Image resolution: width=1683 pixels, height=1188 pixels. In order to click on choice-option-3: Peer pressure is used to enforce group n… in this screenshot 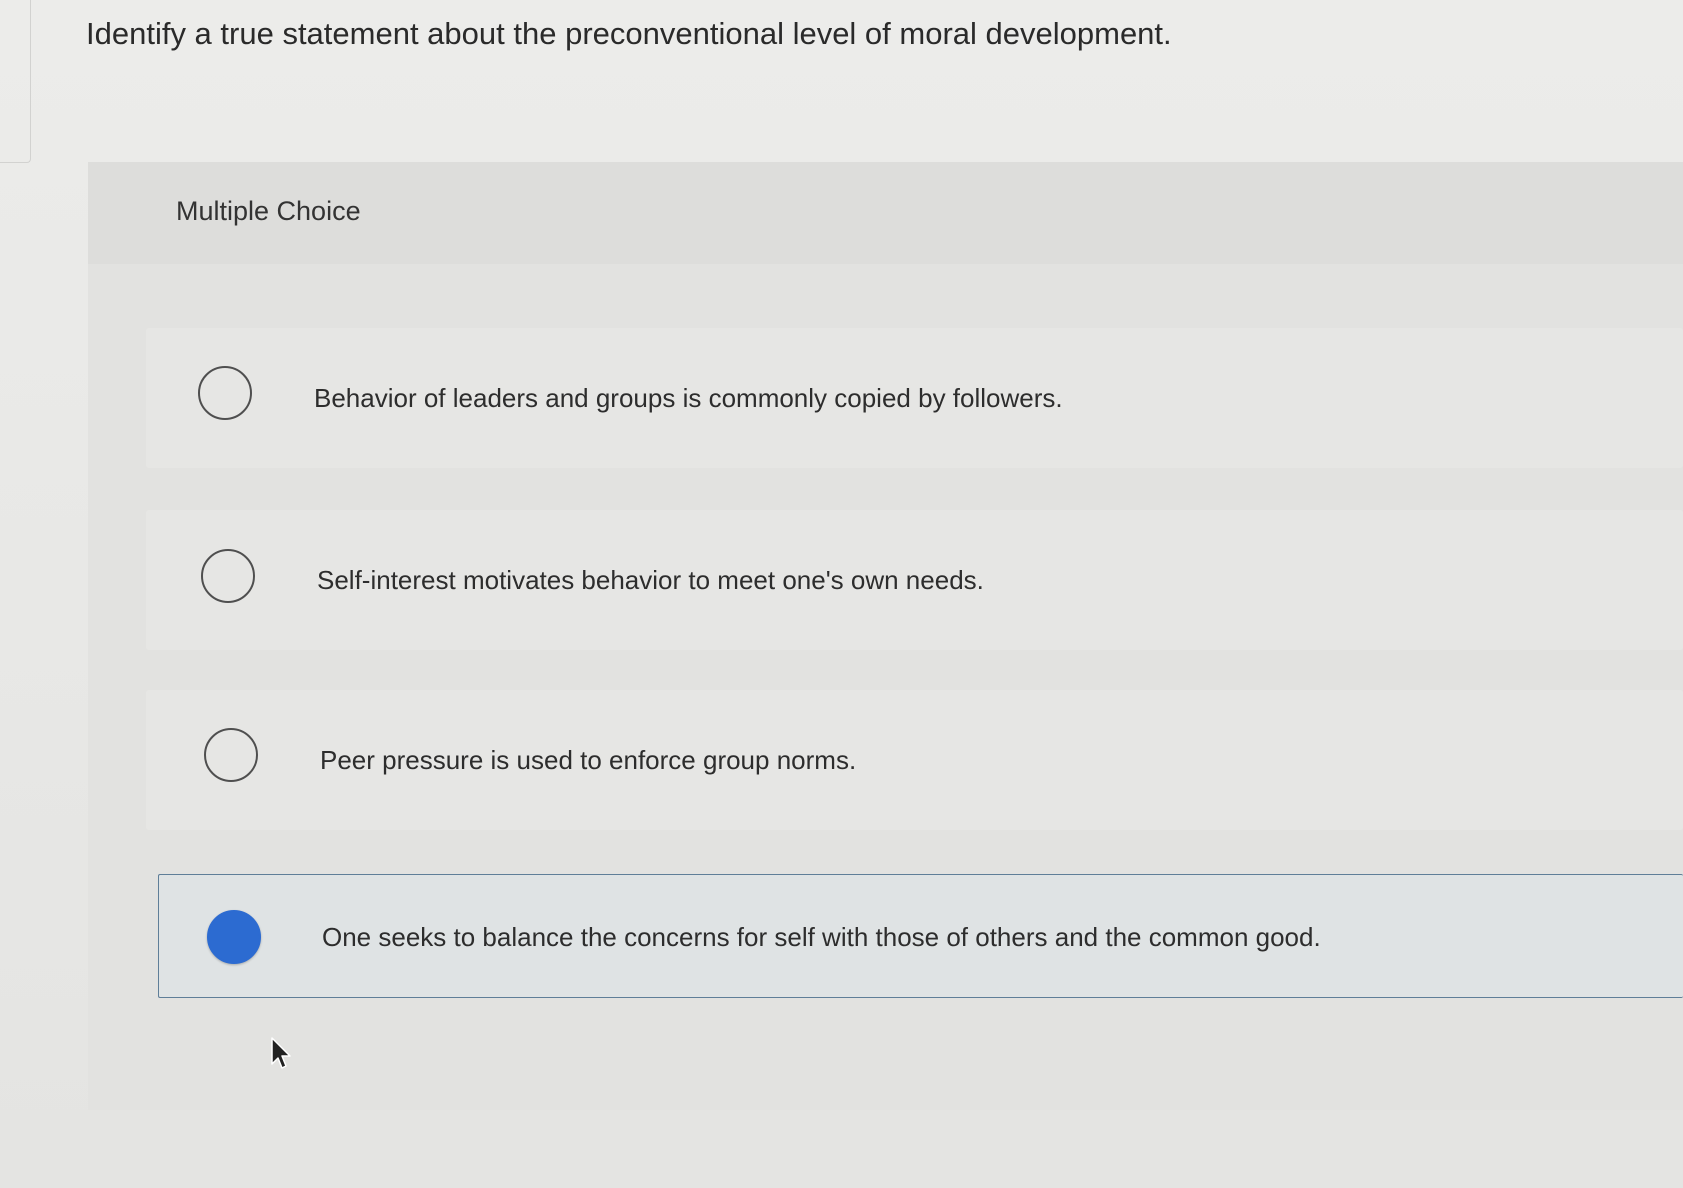, I will do `click(914, 760)`.